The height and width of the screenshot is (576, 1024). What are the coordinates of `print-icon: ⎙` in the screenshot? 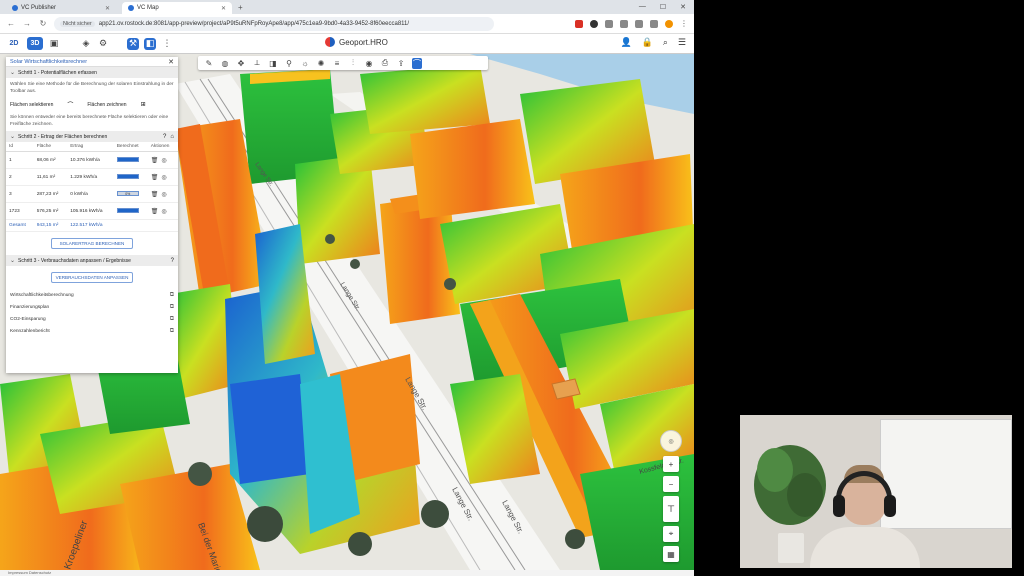 It's located at (385, 63).